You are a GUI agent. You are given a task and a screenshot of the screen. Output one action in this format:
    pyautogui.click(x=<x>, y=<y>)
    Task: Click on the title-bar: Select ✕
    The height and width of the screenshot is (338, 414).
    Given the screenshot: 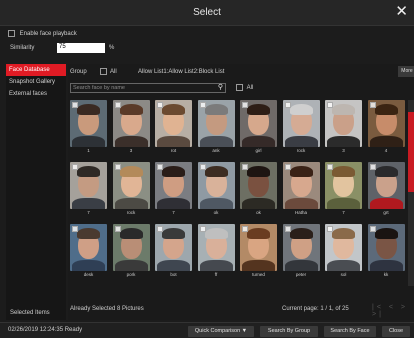 What is the action you would take?
    pyautogui.click(x=207, y=13)
    